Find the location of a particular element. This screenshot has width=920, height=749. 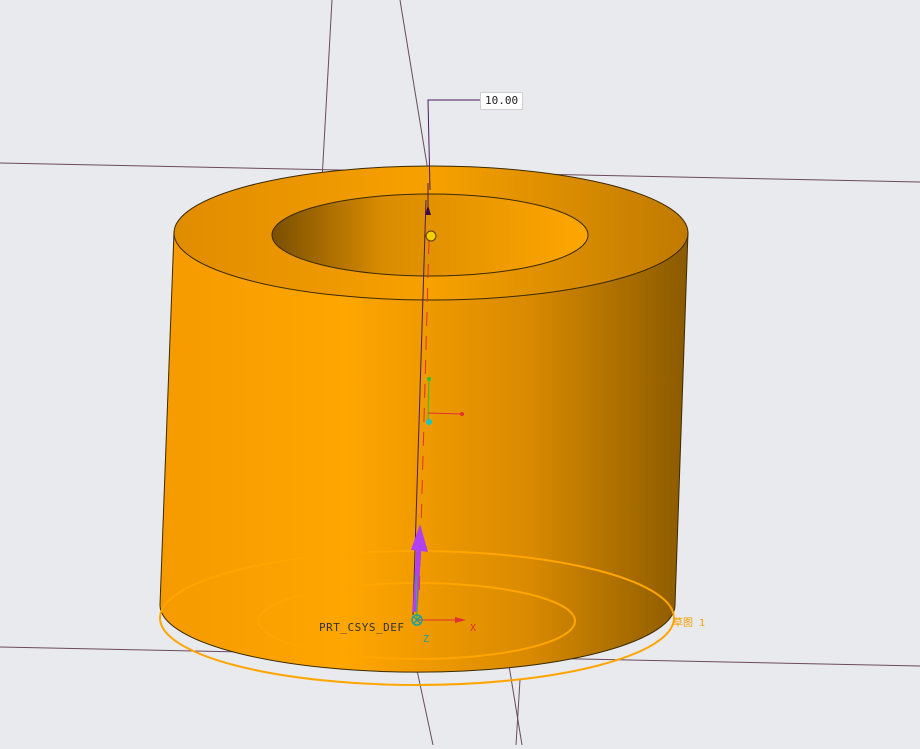

csys-label: PRT_CSYS_DEF is located at coordinates (362, 627).